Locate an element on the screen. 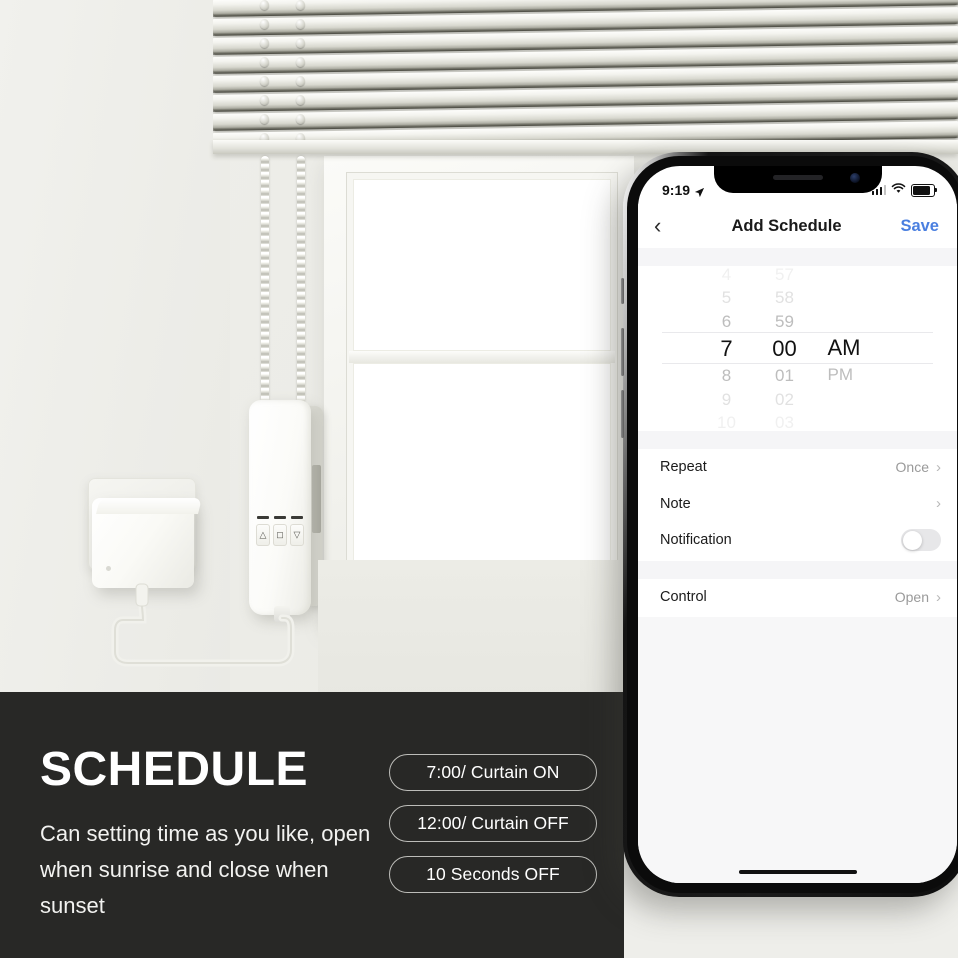  back-button: ‹ is located at coordinates (671, 226).